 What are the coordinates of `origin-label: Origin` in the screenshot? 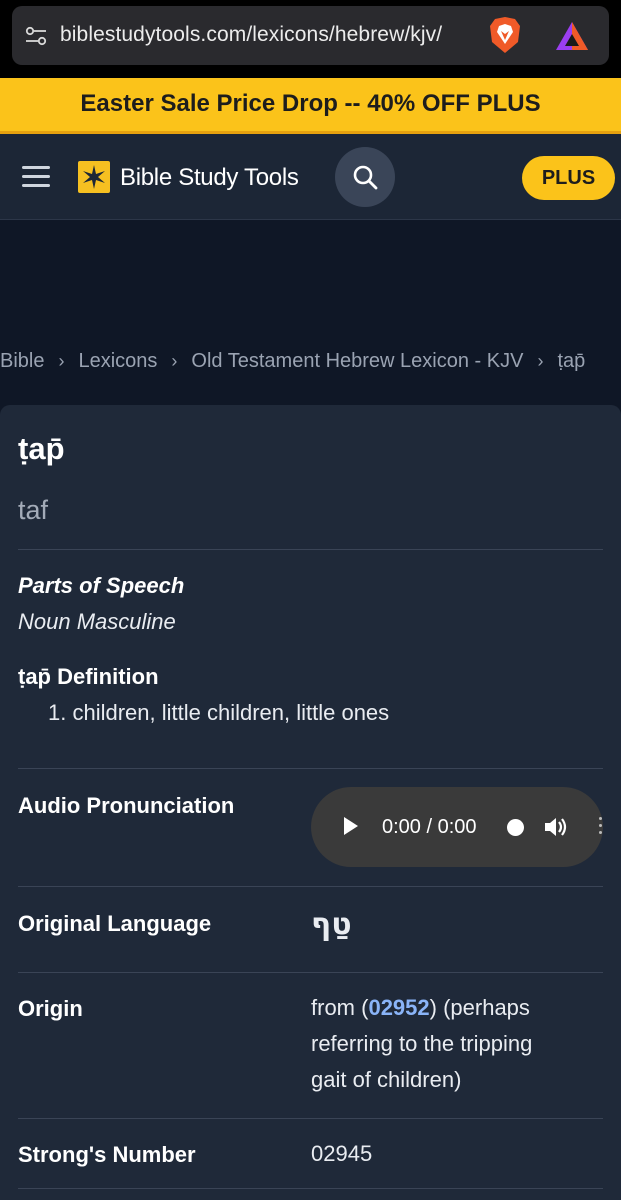 It's located at (50, 1008).